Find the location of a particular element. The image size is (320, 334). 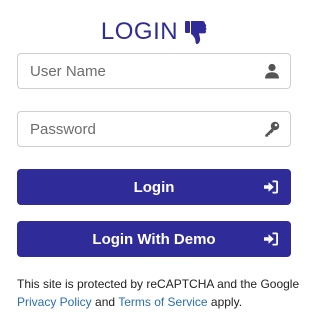

privacy-policy-link: Privacy Policy is located at coordinates (54, 302).